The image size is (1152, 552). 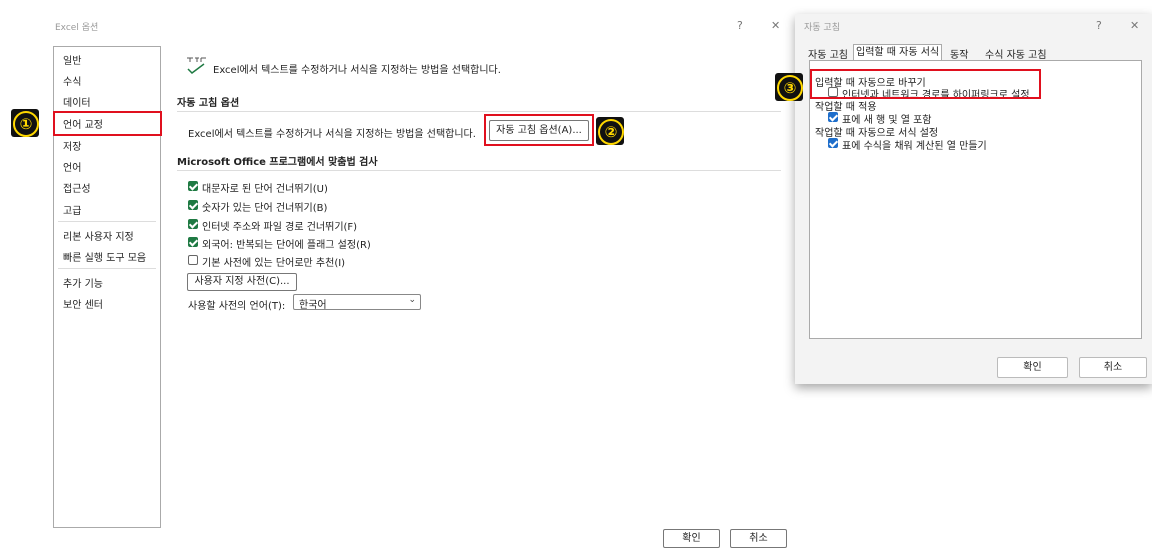 I want to click on tab-autocorrect: 자동 고침, so click(x=828, y=53).